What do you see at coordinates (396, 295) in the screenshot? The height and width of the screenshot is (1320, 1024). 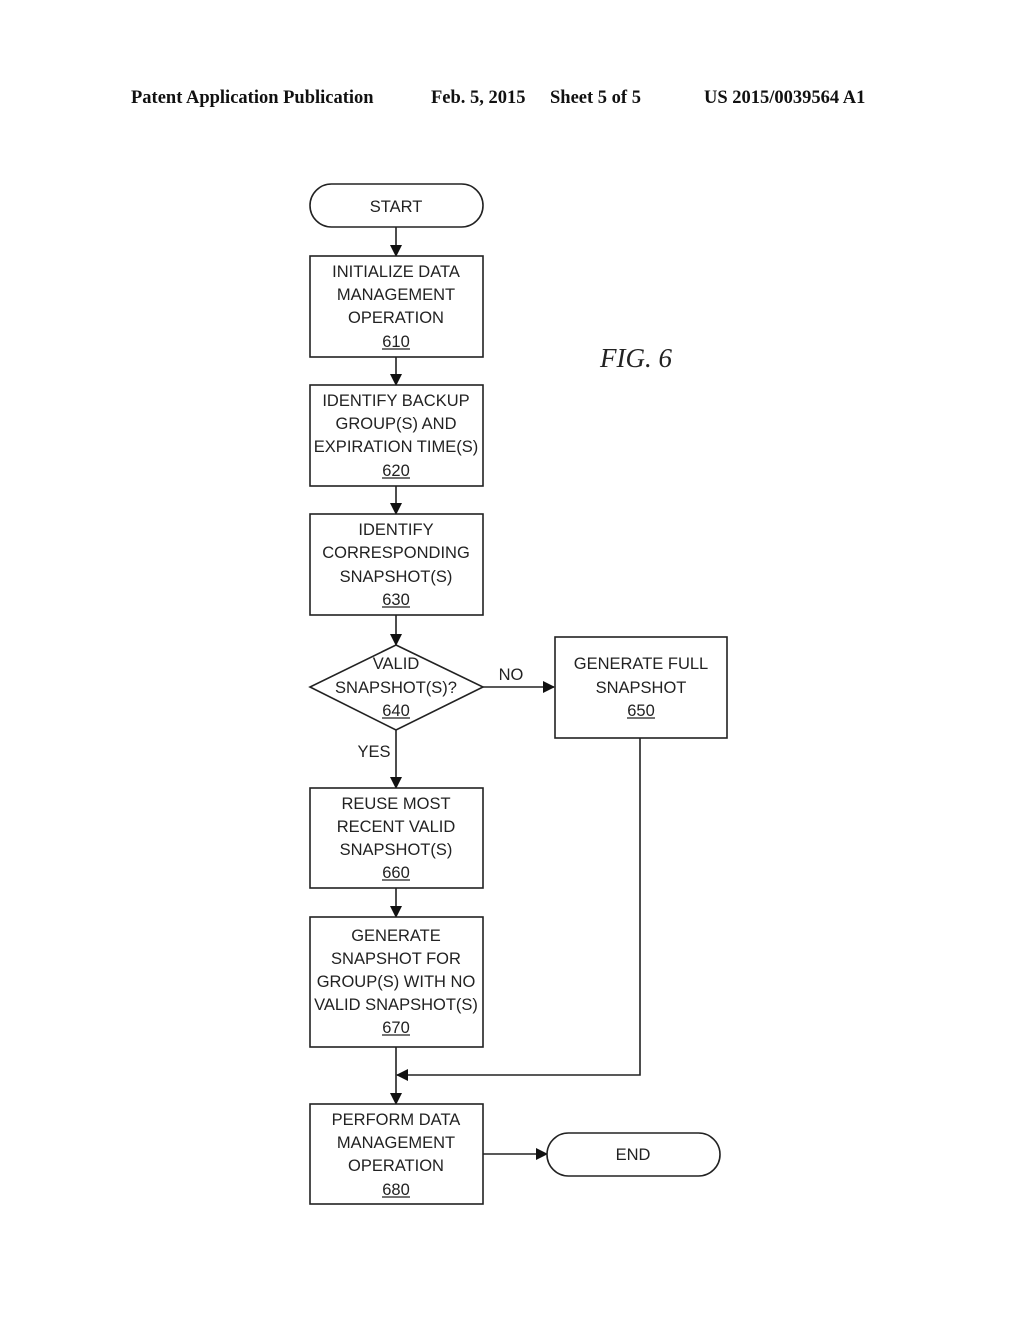 I see `step-610-line-2: MANAGEMENT` at bounding box center [396, 295].